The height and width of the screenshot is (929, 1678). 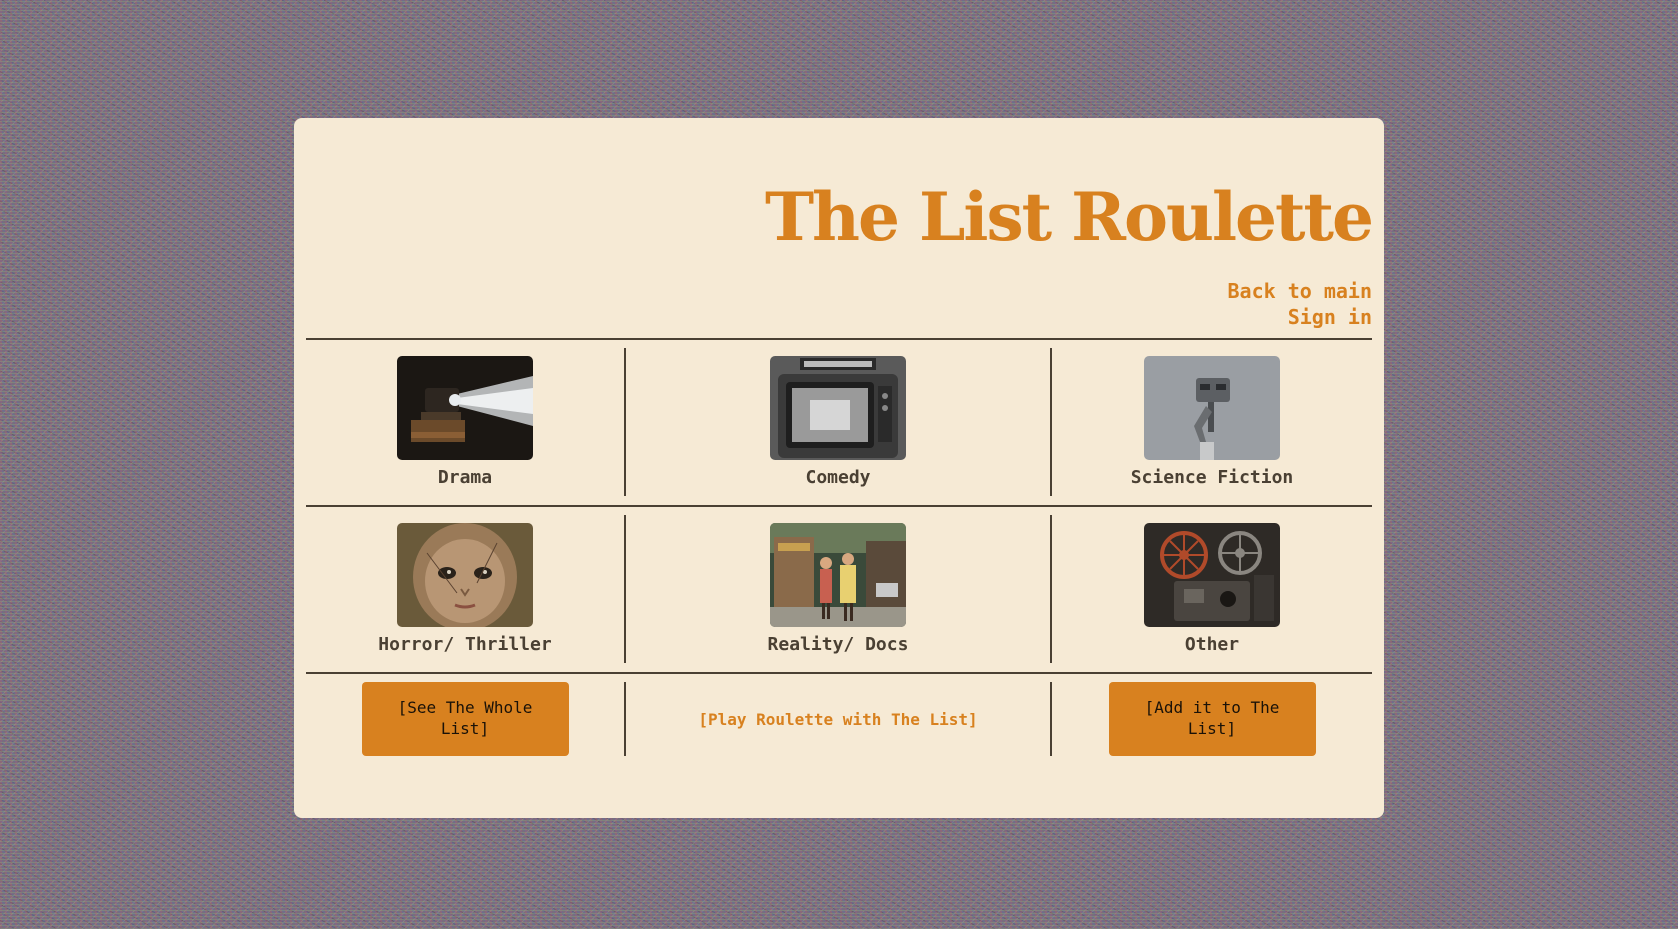 I want to click on genre-row: Drama Comedy Science Fiction, so click(x=839, y=422).